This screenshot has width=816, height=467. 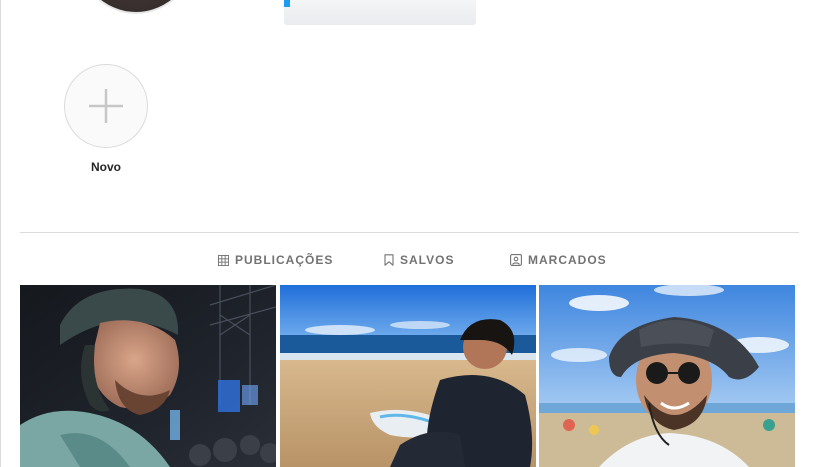 I want to click on new-highlight-circle, so click(x=106, y=106).